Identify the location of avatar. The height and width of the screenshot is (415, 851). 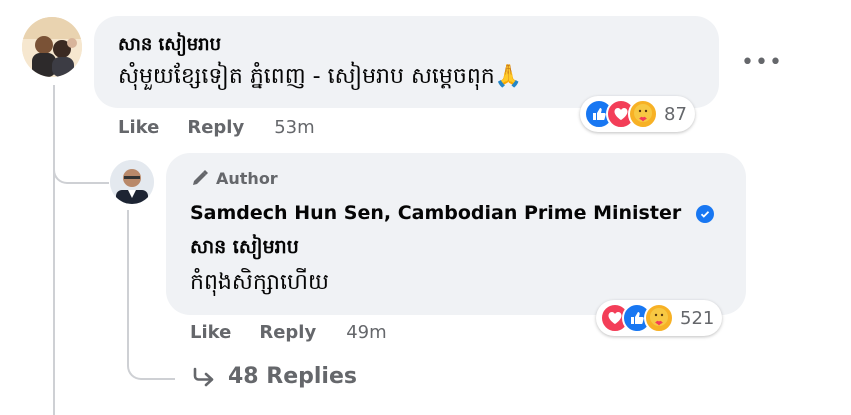
(52, 47).